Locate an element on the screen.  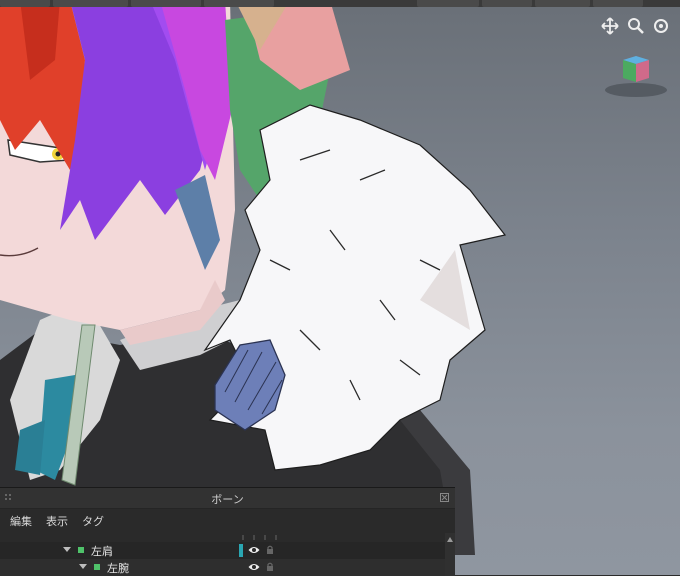
view-cube-icon is located at coordinates (636, 77).